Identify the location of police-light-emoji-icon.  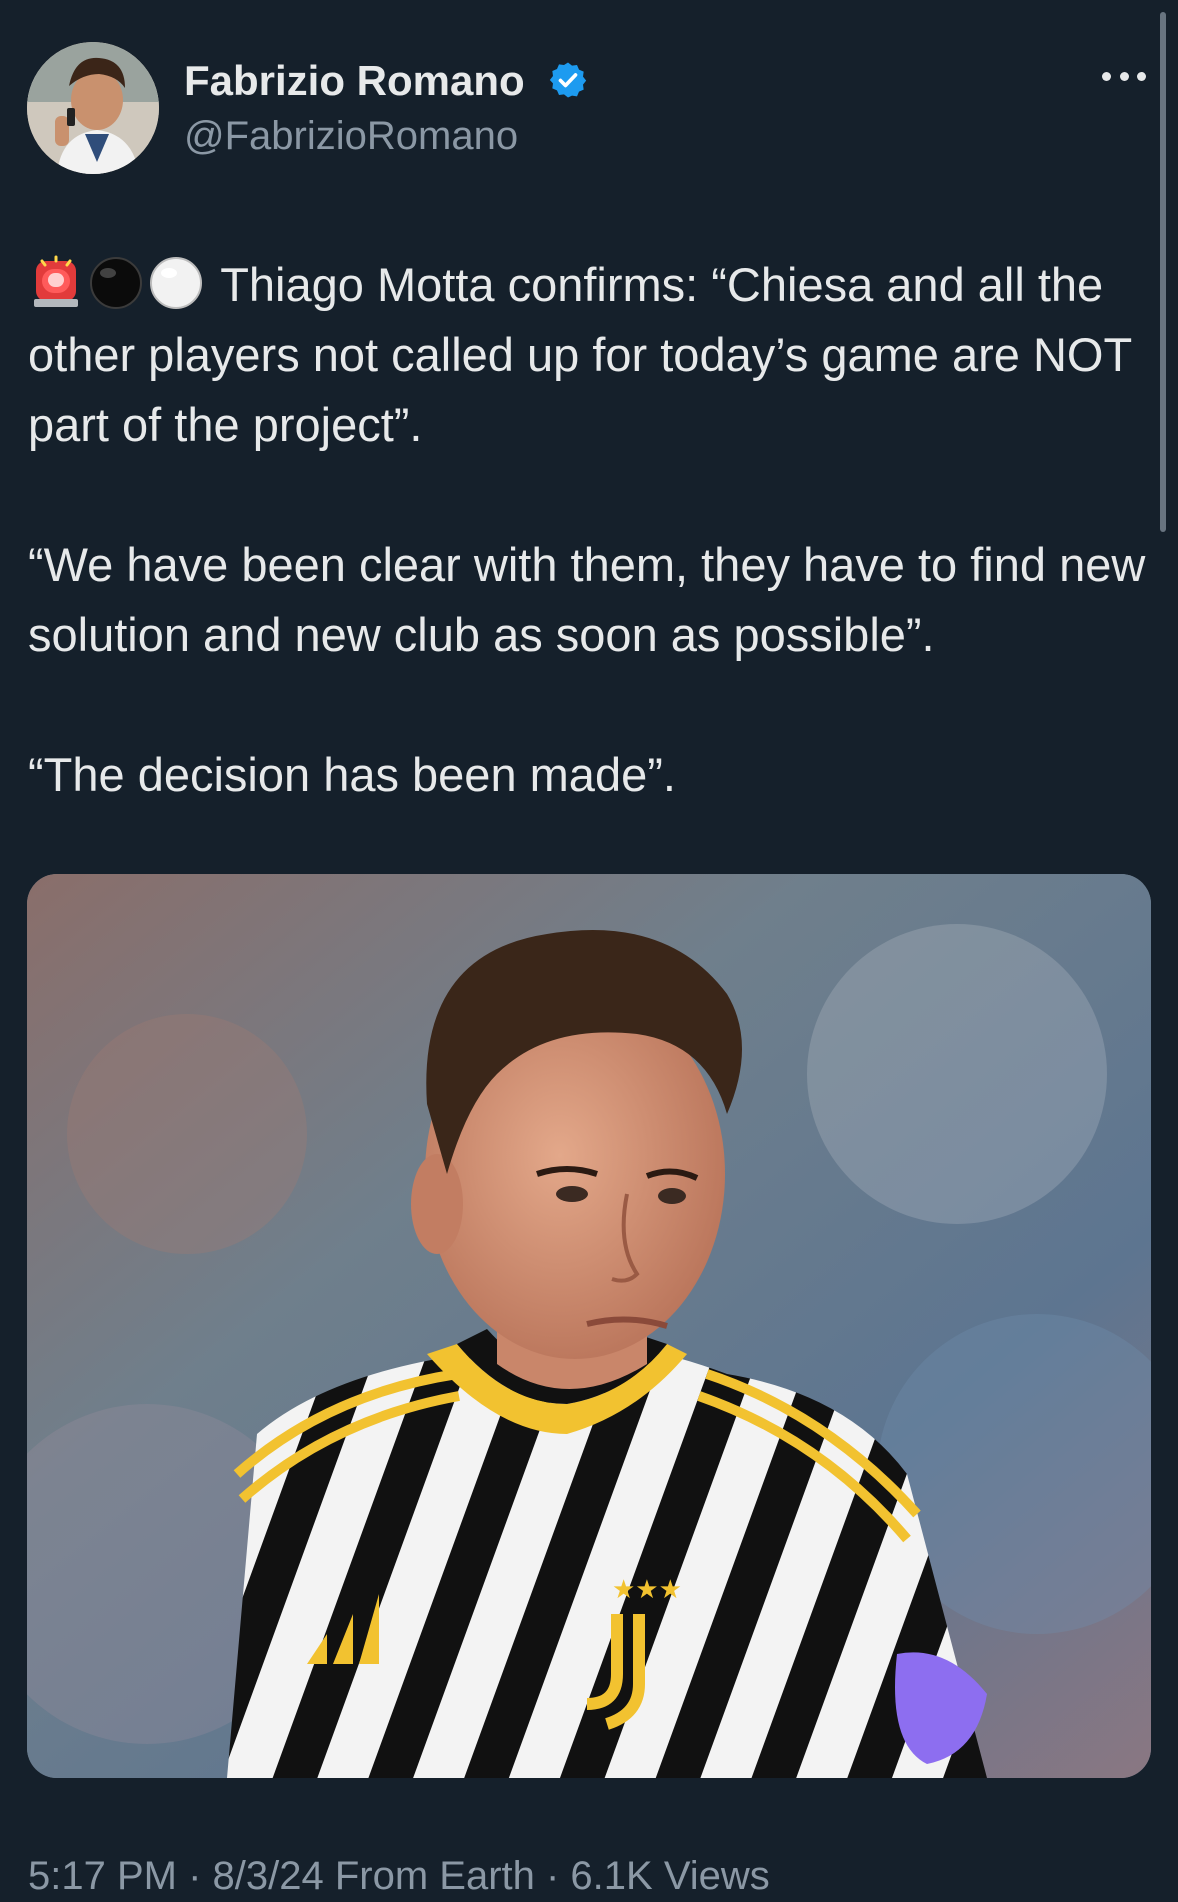
(56, 283).